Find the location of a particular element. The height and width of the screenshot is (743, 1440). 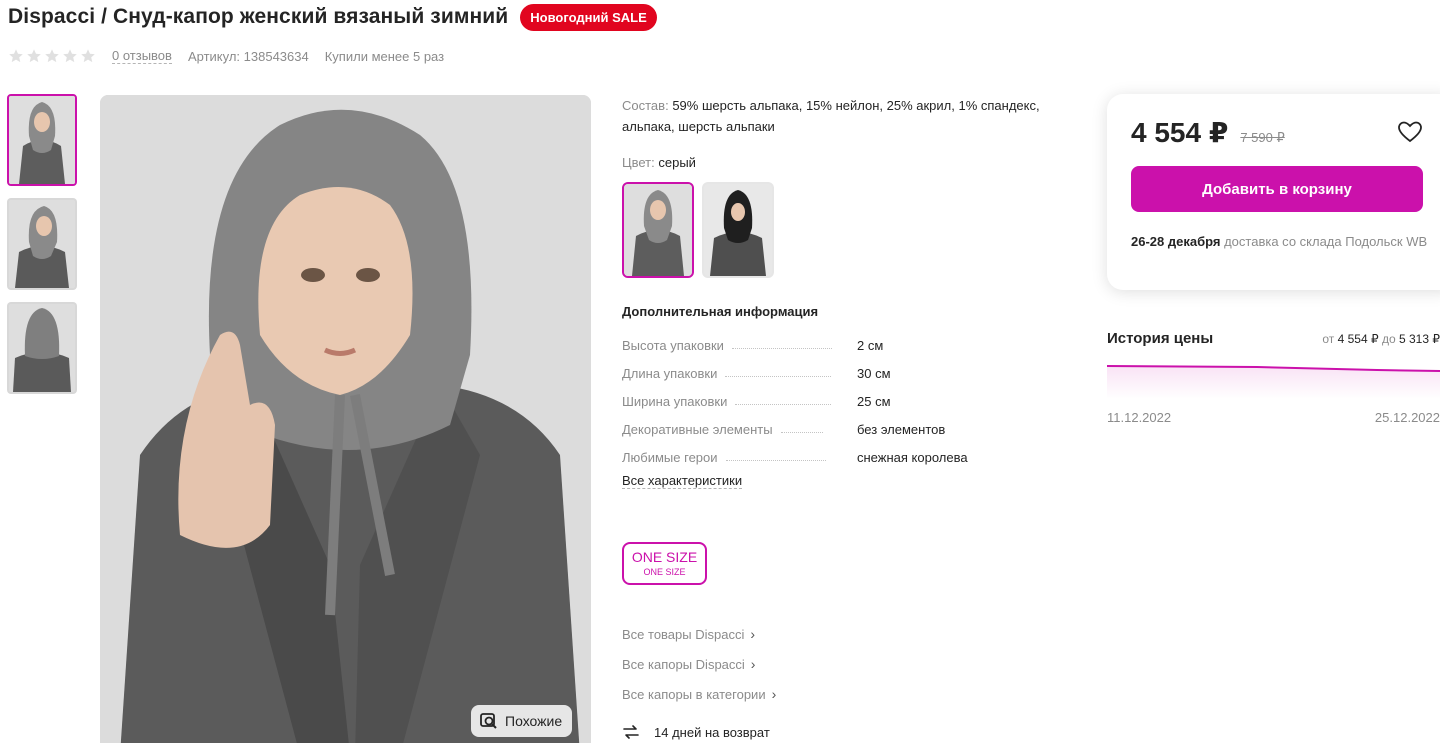

heart-icon is located at coordinates (1410, 132).